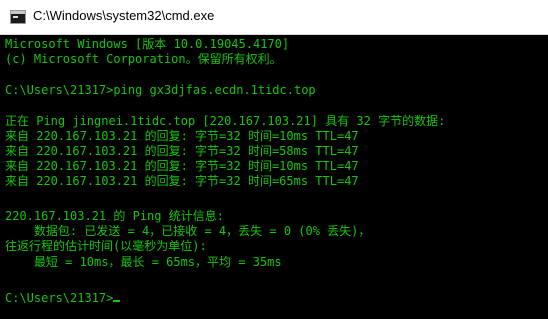  I want to click on console-line: 最短 = 10ms，最长 = 65ms，平均 = 35ms, so click(143, 262).